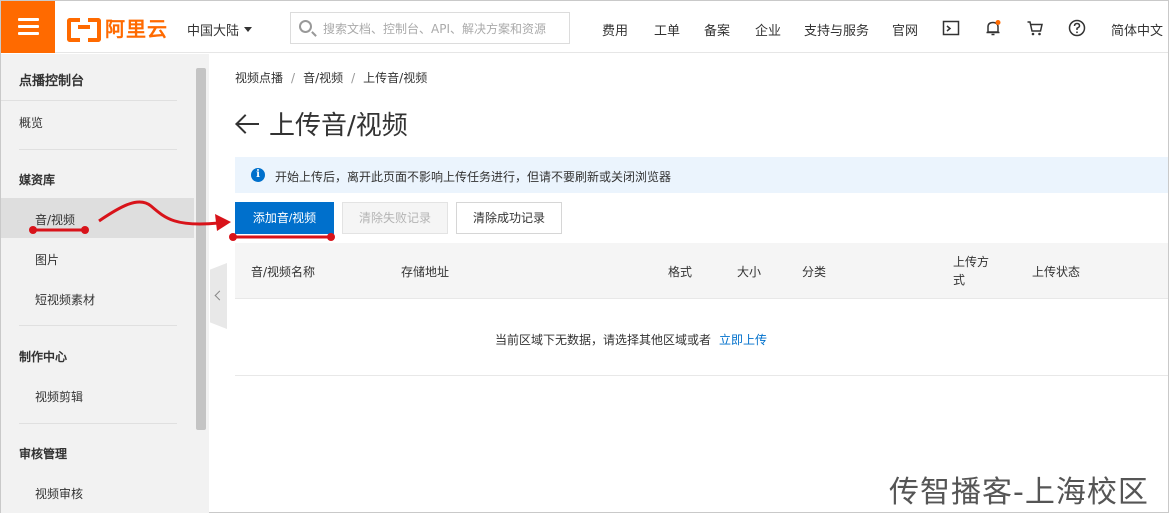  I want to click on clear-failed-button: 清除失败记录, so click(395, 218).